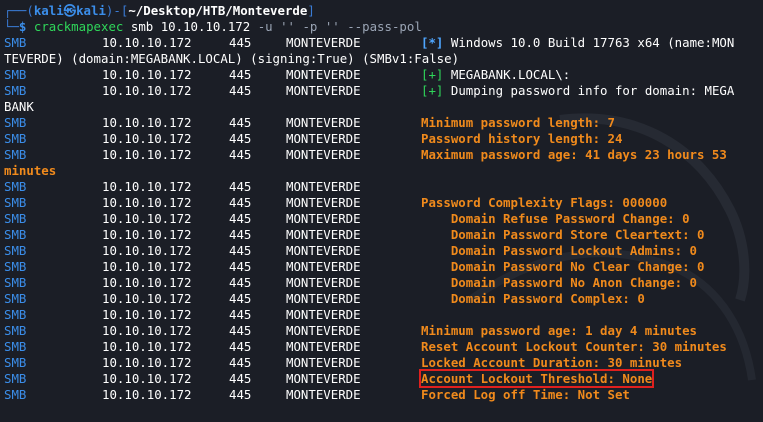 The image size is (763, 422). I want to click on message: Locked Account Duration: 30 minutes, so click(551, 363).